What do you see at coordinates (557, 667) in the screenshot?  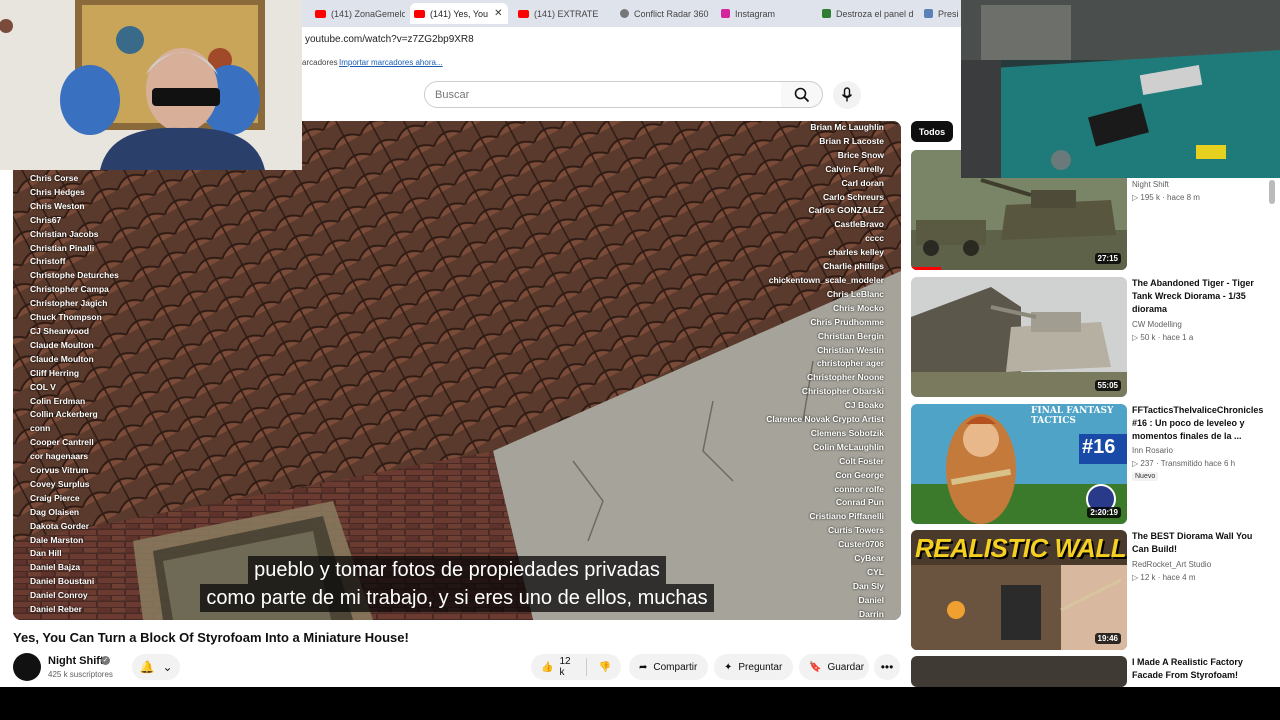 I see `like-button: 👍 12 k` at bounding box center [557, 667].